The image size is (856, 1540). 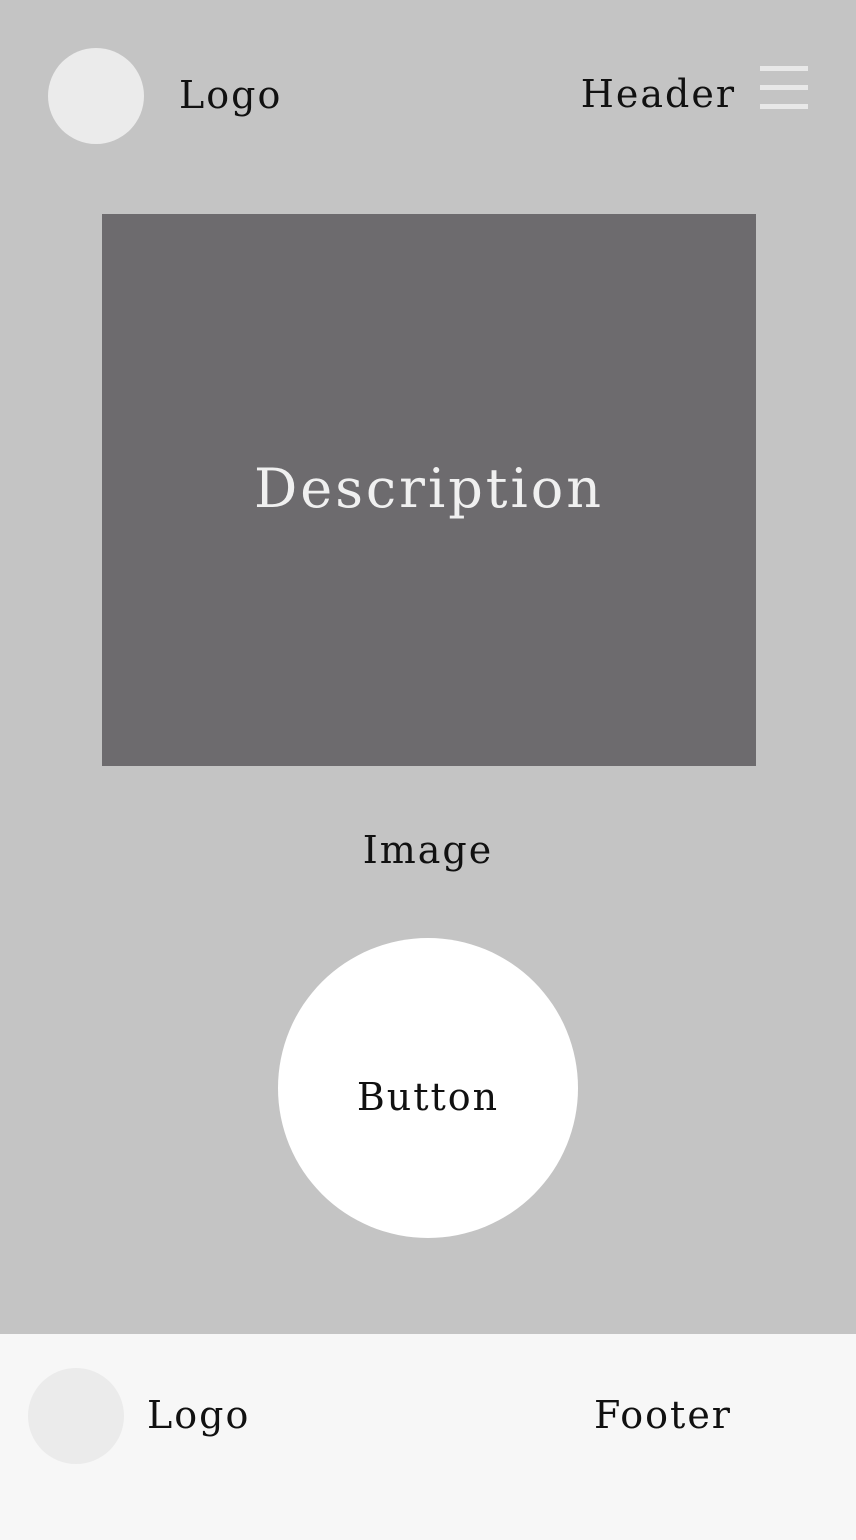 I want to click on primary-button: Button, so click(x=428, y=1088).